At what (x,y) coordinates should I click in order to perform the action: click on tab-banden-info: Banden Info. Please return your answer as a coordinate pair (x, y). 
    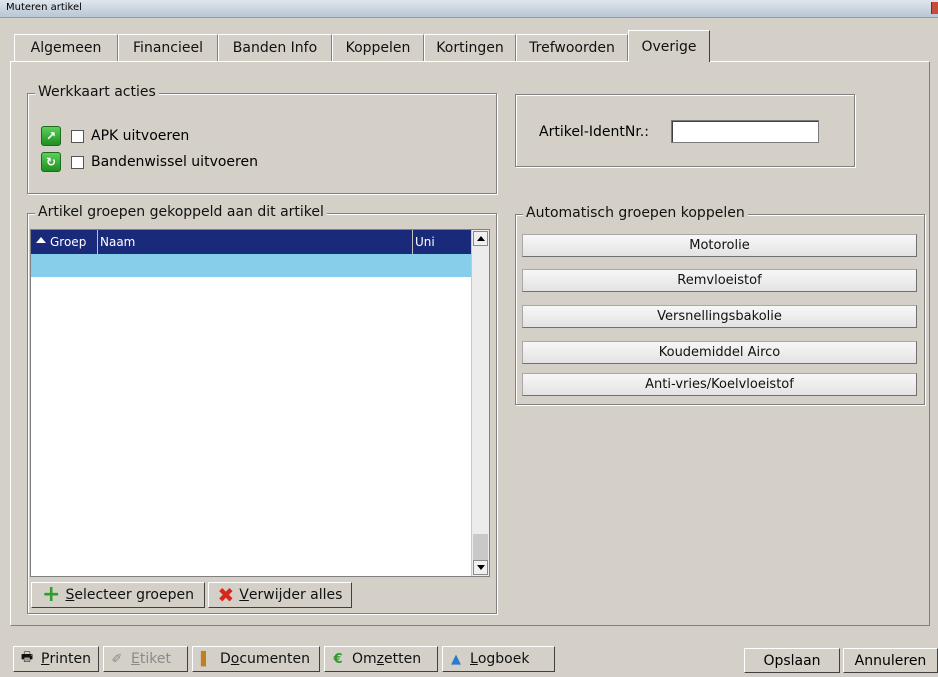
    Looking at the image, I should click on (275, 47).